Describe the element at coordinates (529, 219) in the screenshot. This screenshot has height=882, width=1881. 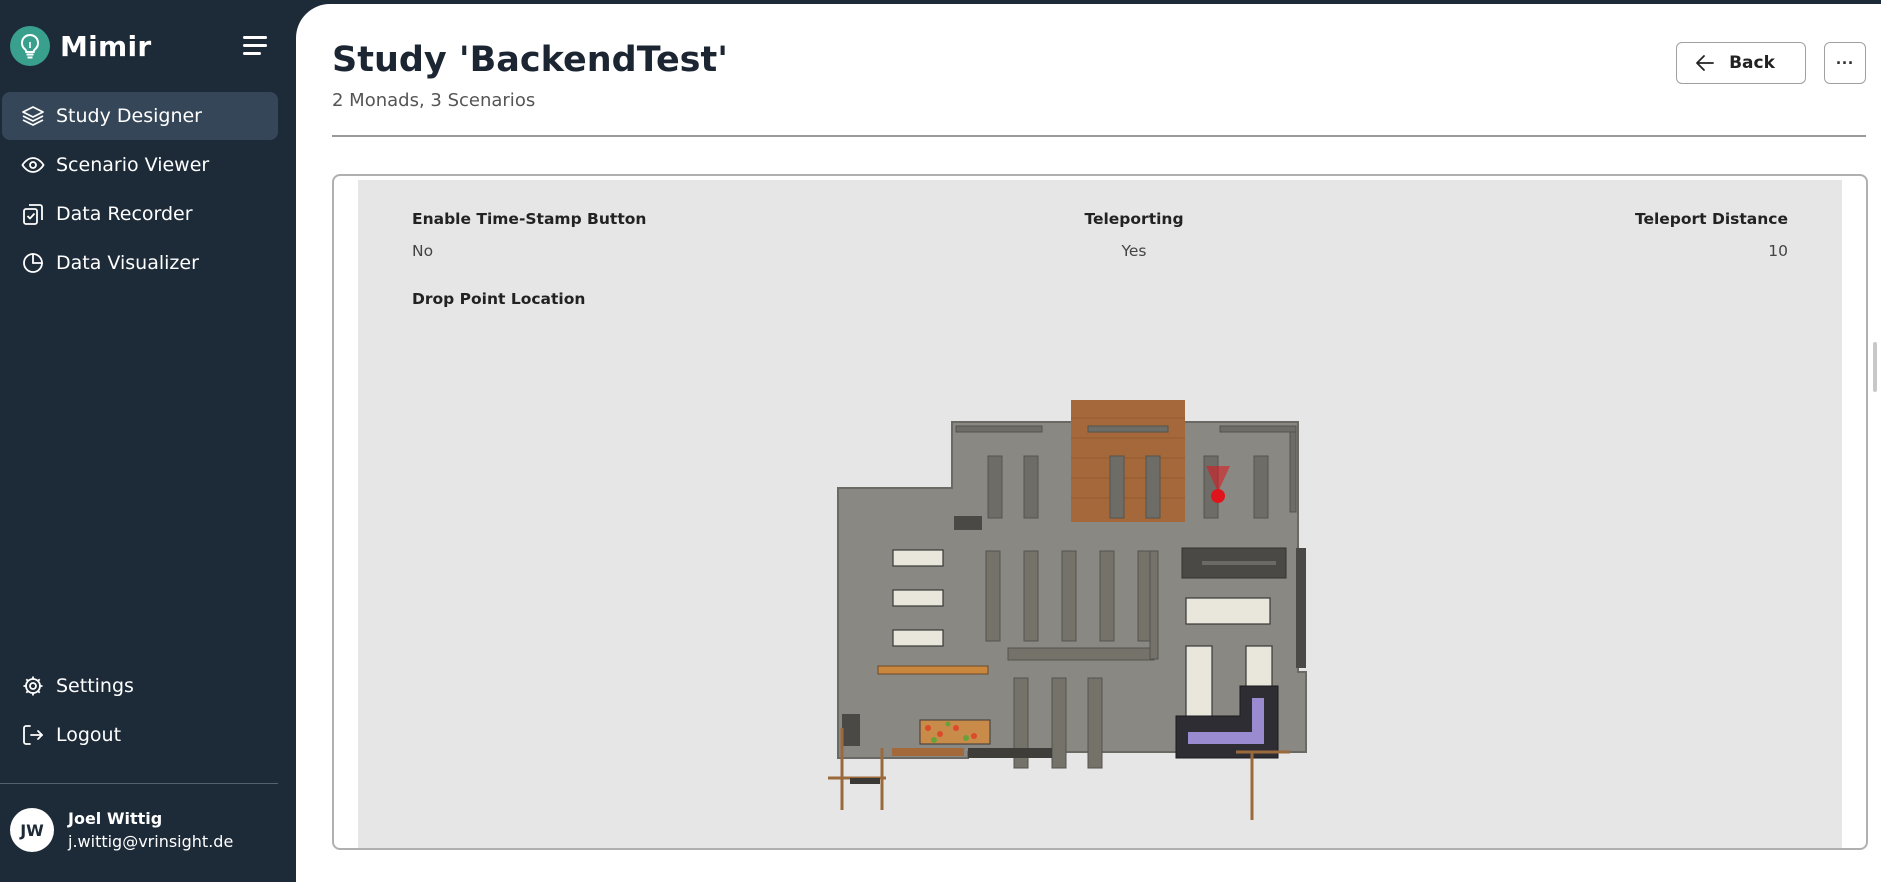
I see `timestamp-label: Enable Time-Stamp Button` at that location.